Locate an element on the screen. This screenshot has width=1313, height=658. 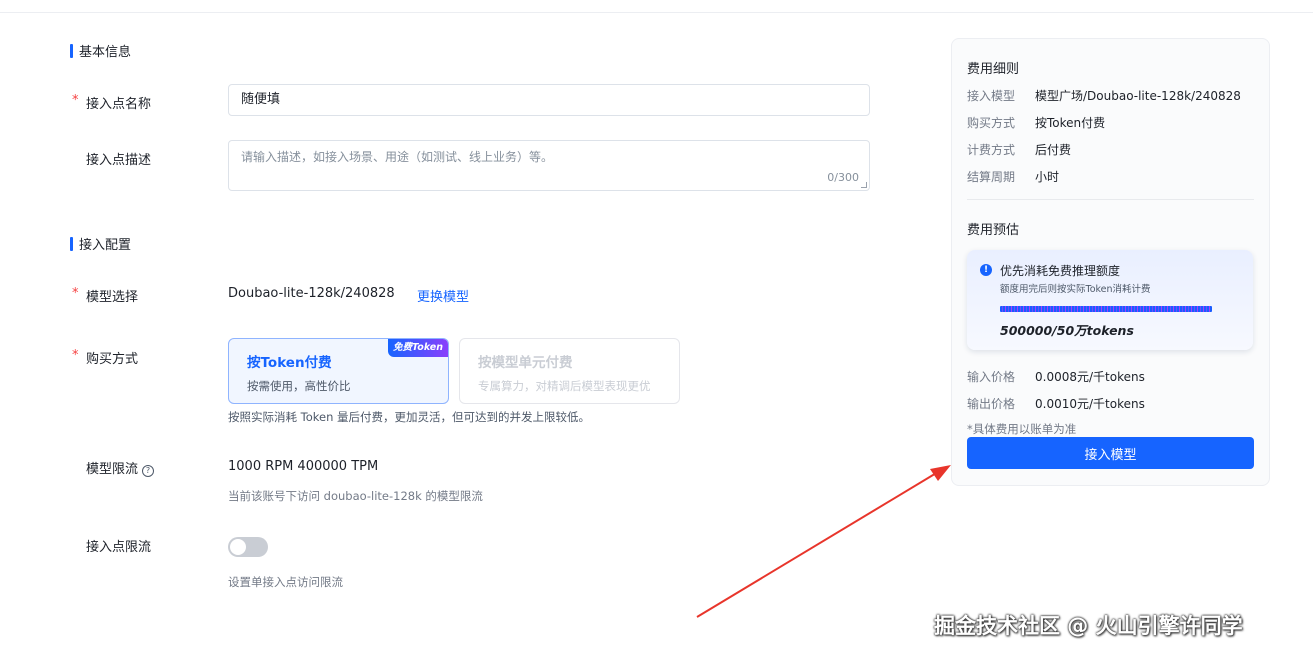
quota-value: 500000/50万tokens is located at coordinates (1067, 330).